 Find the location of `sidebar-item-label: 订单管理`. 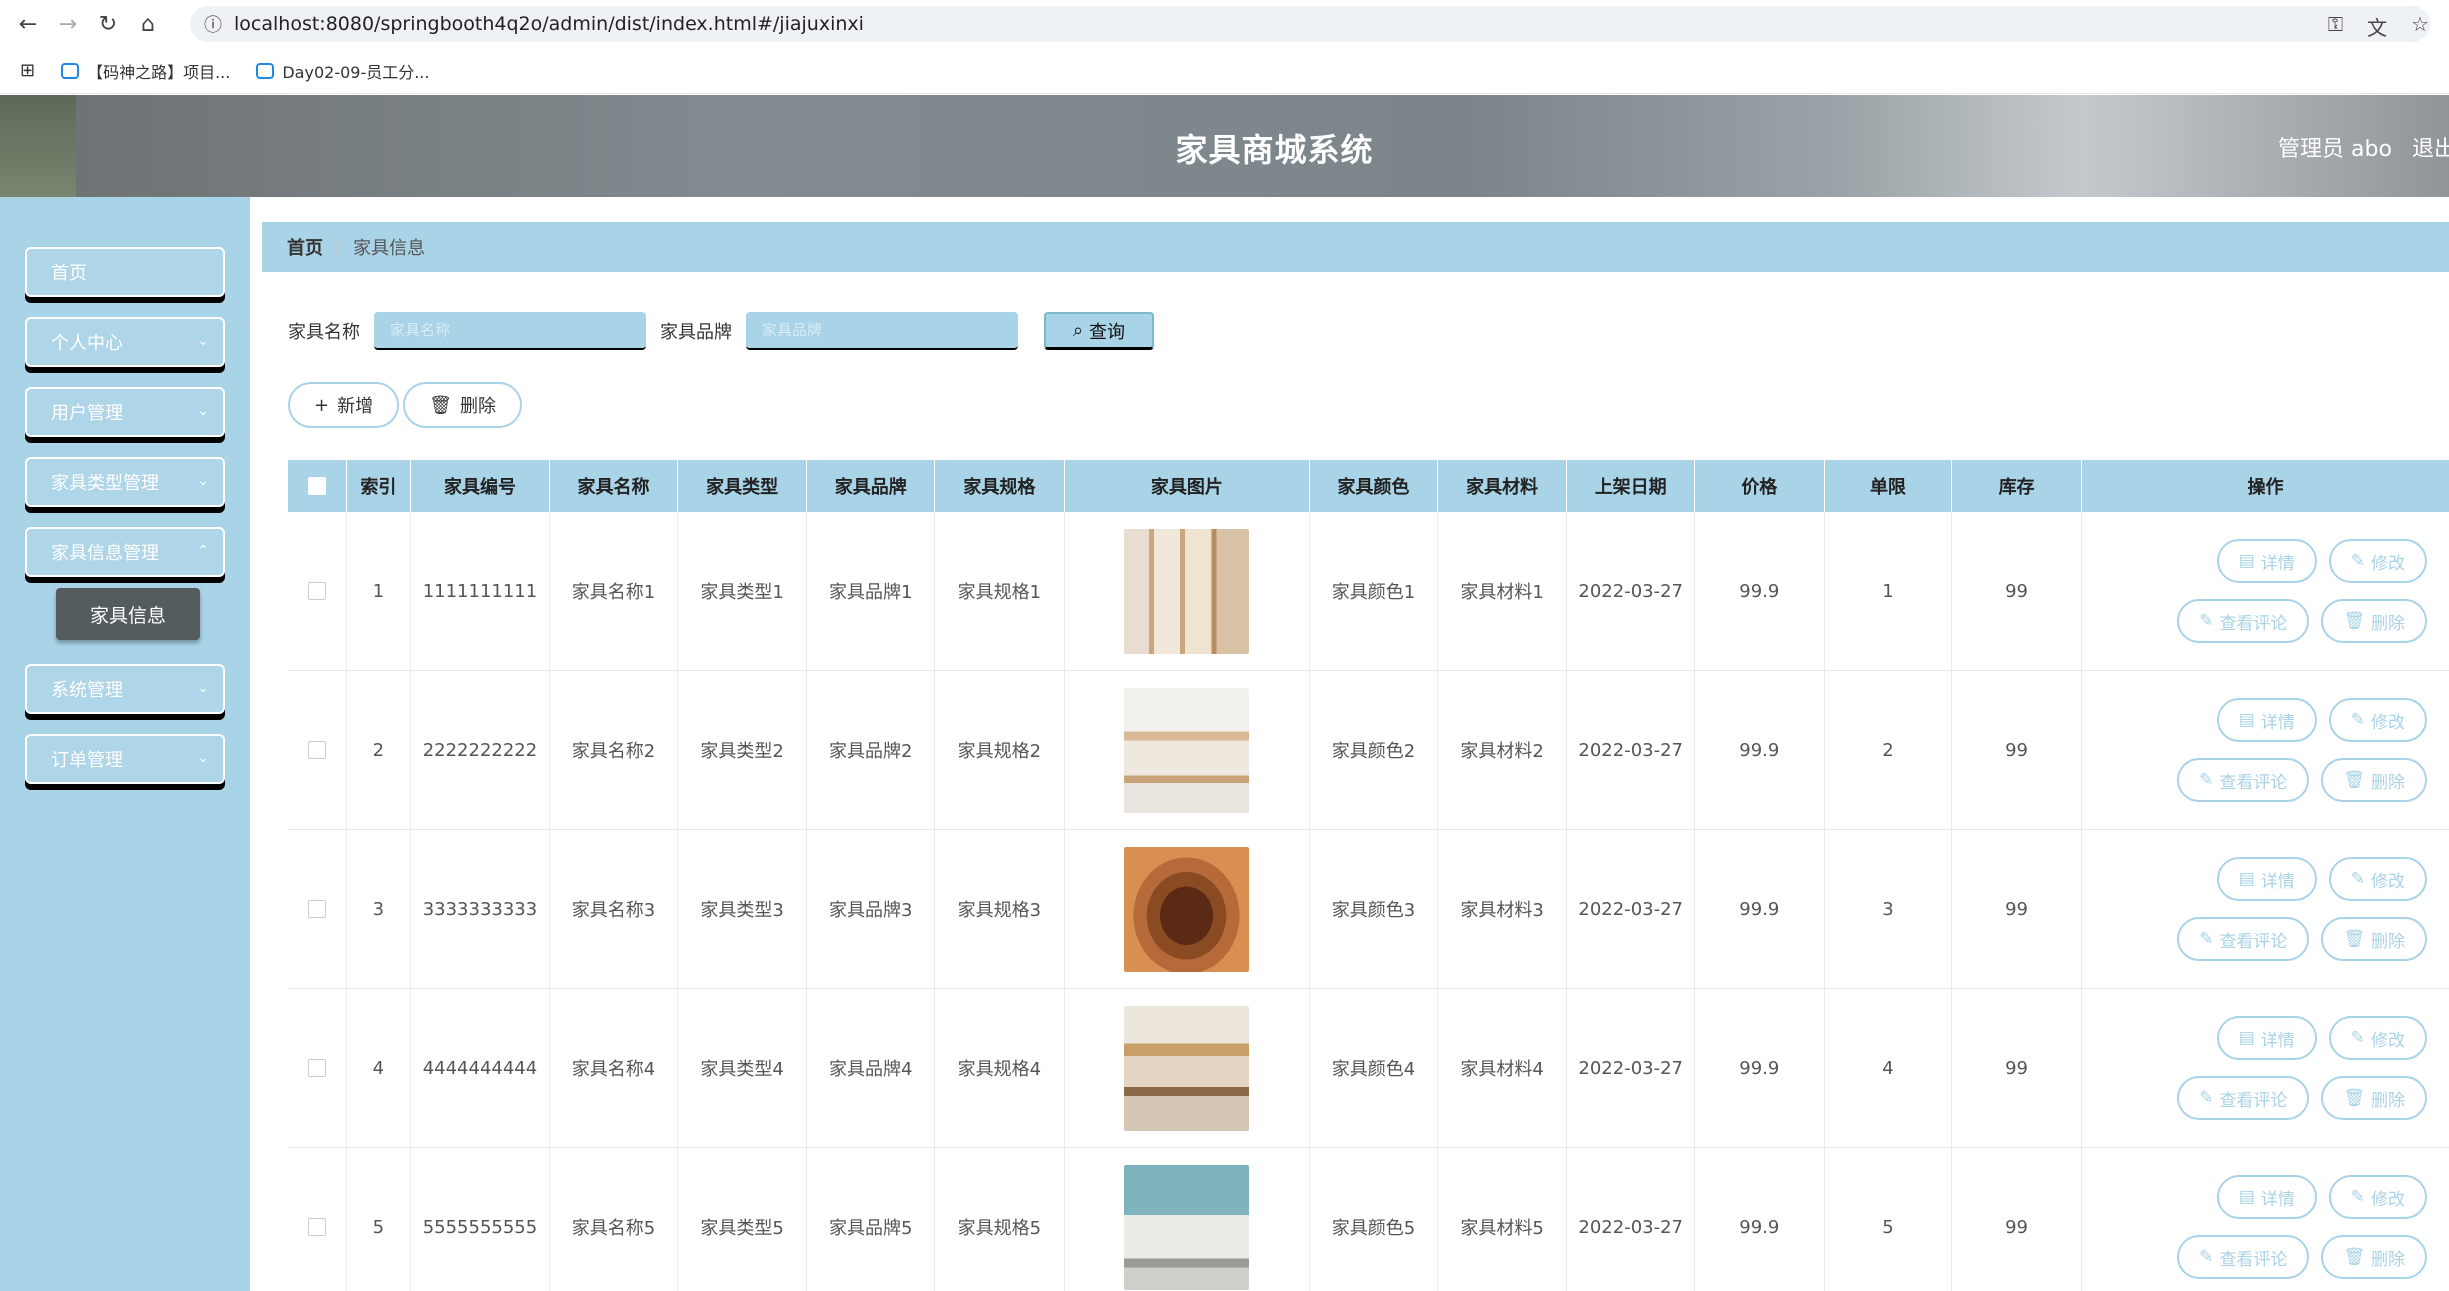

sidebar-item-label: 订单管理 is located at coordinates (87, 760).